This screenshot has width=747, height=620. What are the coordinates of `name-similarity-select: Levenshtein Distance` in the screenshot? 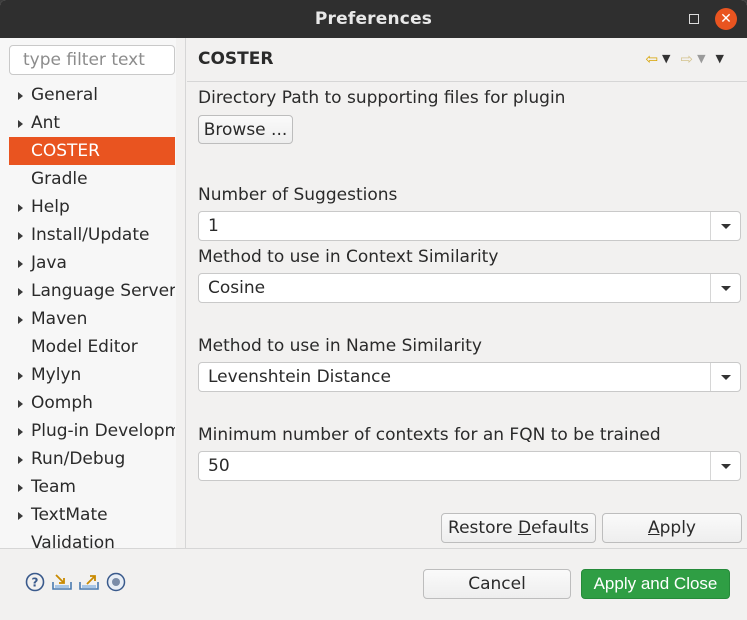 It's located at (469, 377).